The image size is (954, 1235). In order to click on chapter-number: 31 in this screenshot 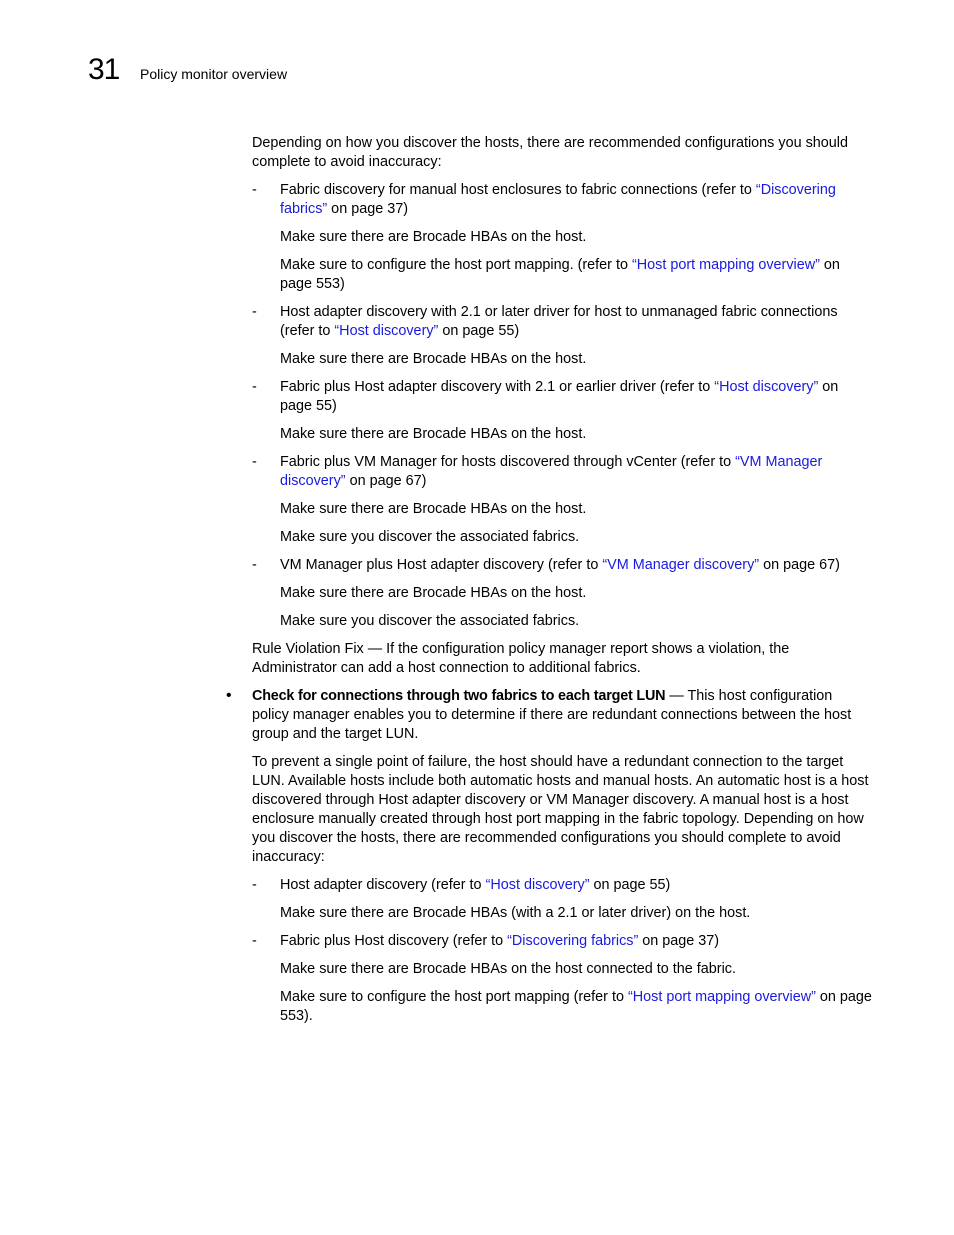, I will do `click(104, 69)`.